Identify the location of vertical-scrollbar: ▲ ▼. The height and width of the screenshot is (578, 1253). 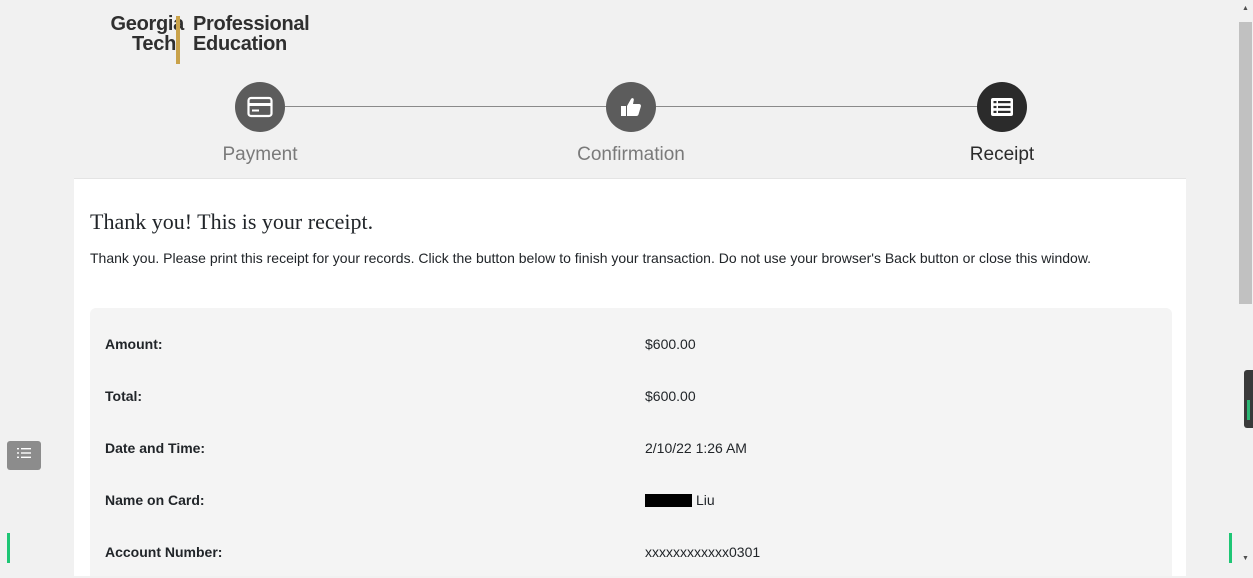
(1245, 283).